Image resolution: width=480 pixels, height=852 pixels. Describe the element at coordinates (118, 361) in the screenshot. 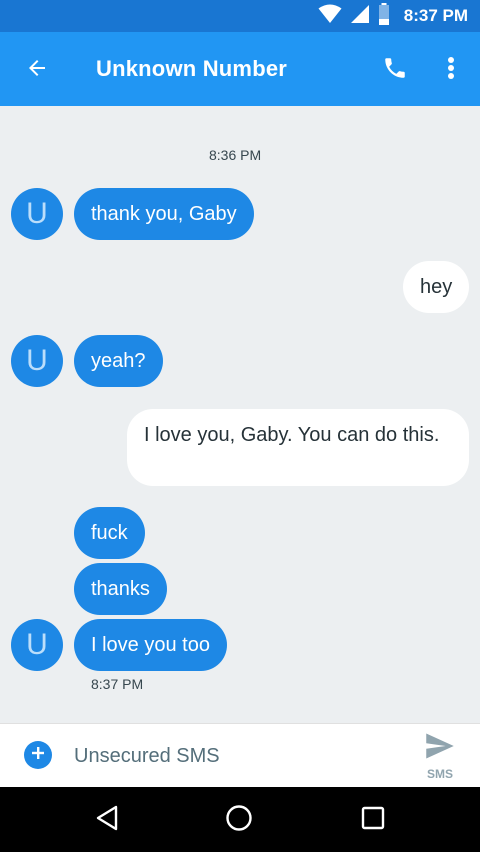

I see `incoming-message-bubble: yeah?` at that location.